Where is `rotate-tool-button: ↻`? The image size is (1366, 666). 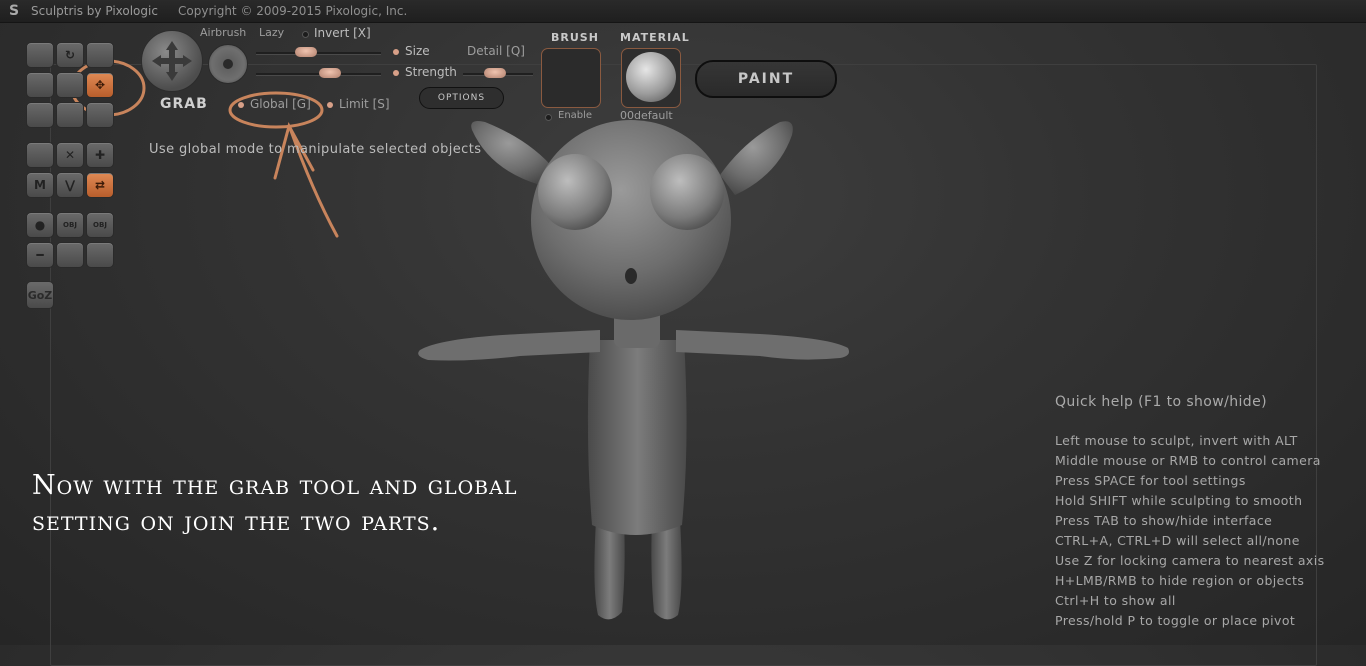 rotate-tool-button: ↻ is located at coordinates (70, 55).